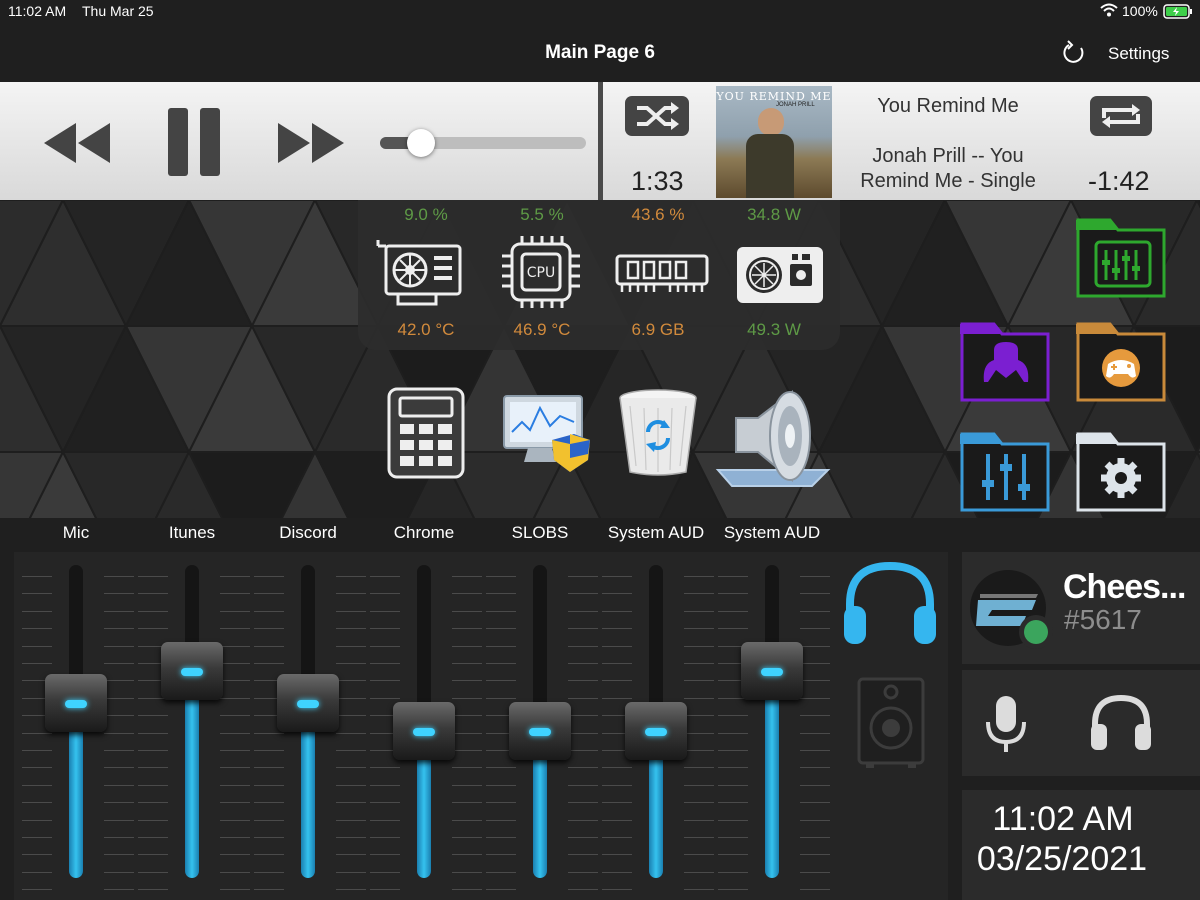 The image size is (1200, 900). Describe the element at coordinates (1103, 619) in the screenshot. I see `discord-tag: #5617` at that location.